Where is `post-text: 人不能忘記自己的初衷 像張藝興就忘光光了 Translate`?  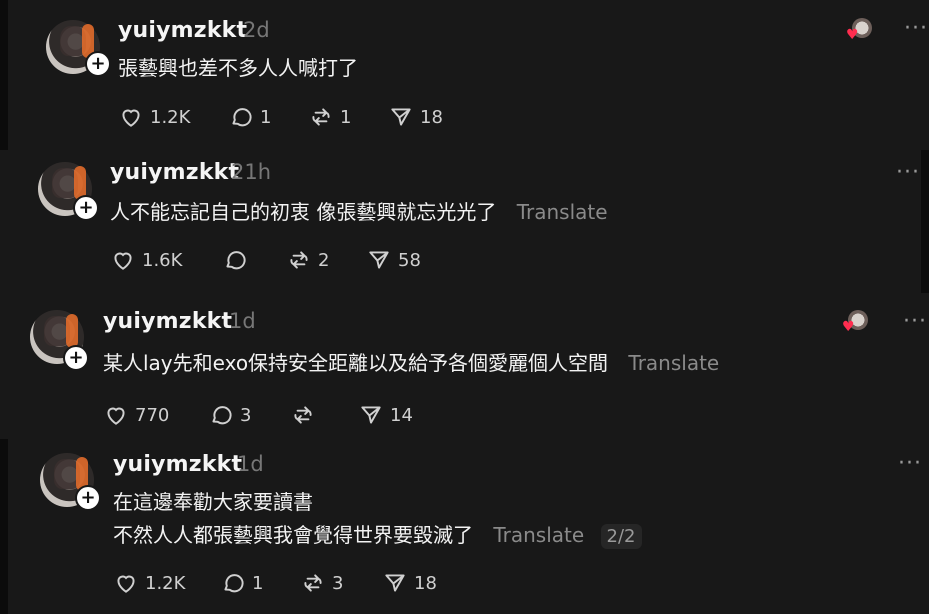 post-text: 人不能忘記自己的初衷 像張藝興就忘光光了 Translate is located at coordinates (359, 210).